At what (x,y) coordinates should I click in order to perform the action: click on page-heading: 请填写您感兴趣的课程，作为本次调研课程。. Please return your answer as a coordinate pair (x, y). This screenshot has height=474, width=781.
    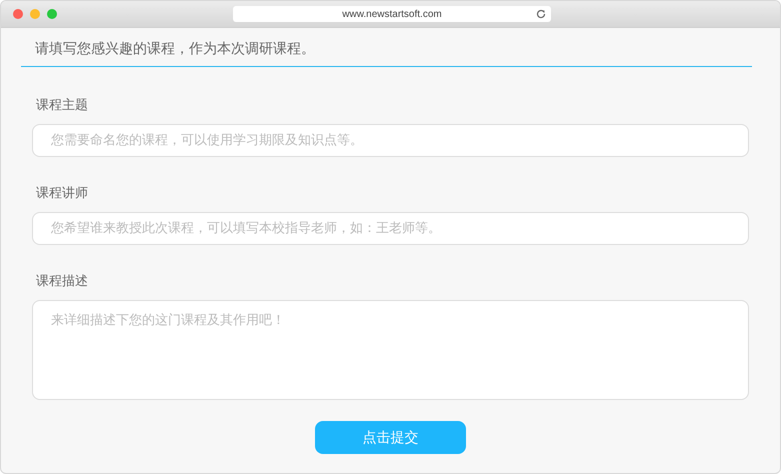
    Looking at the image, I should click on (386, 52).